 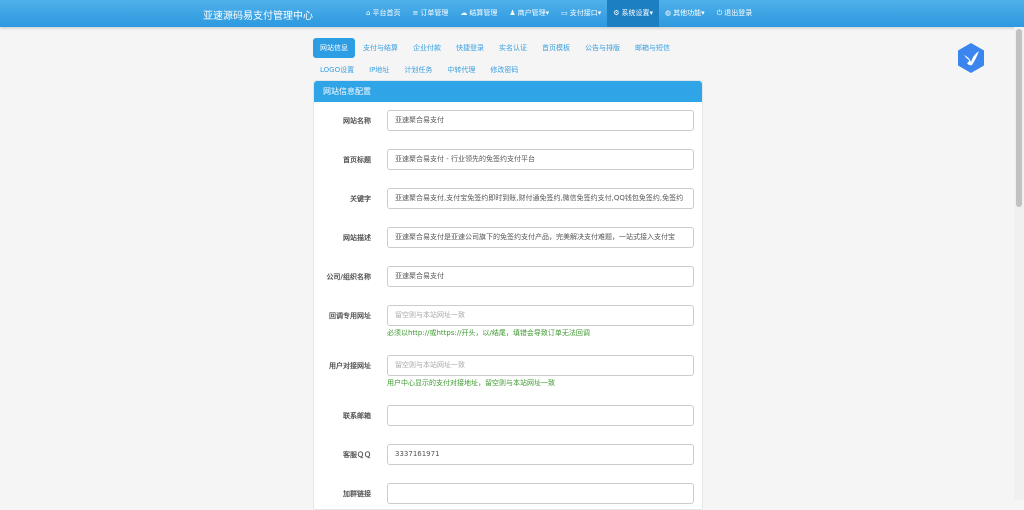 What do you see at coordinates (368, 13) in the screenshot?
I see `nav-icon: ⌂` at bounding box center [368, 13].